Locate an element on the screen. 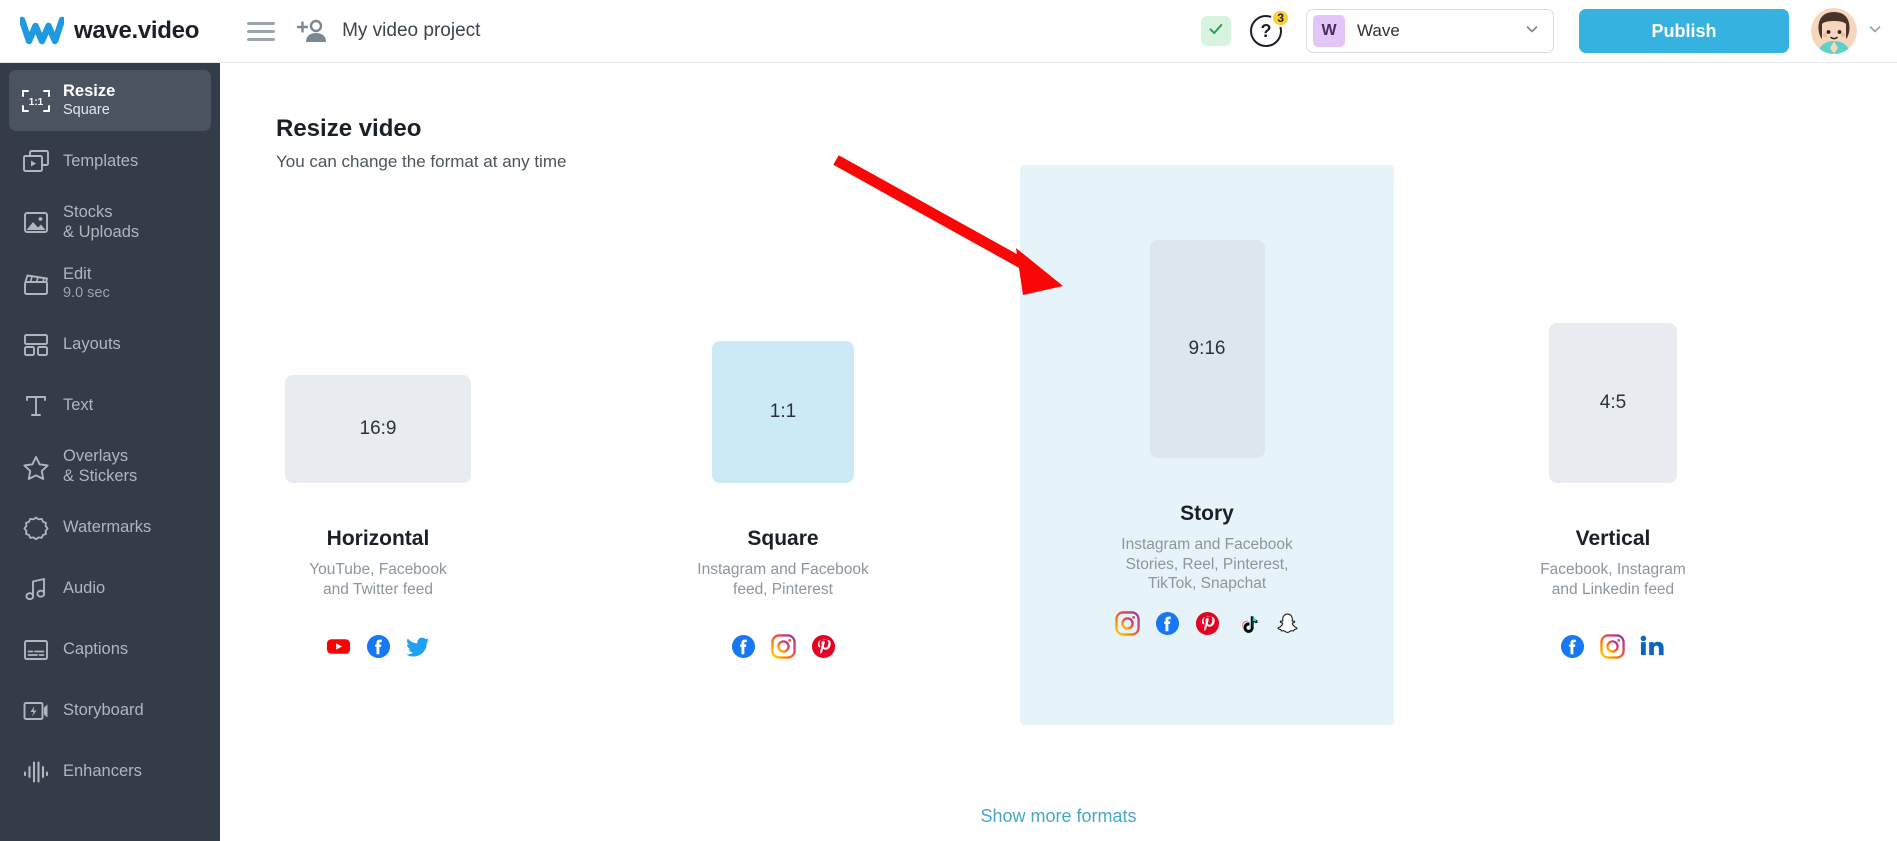  sidebar-item-text-text: Text is located at coordinates (78, 405).